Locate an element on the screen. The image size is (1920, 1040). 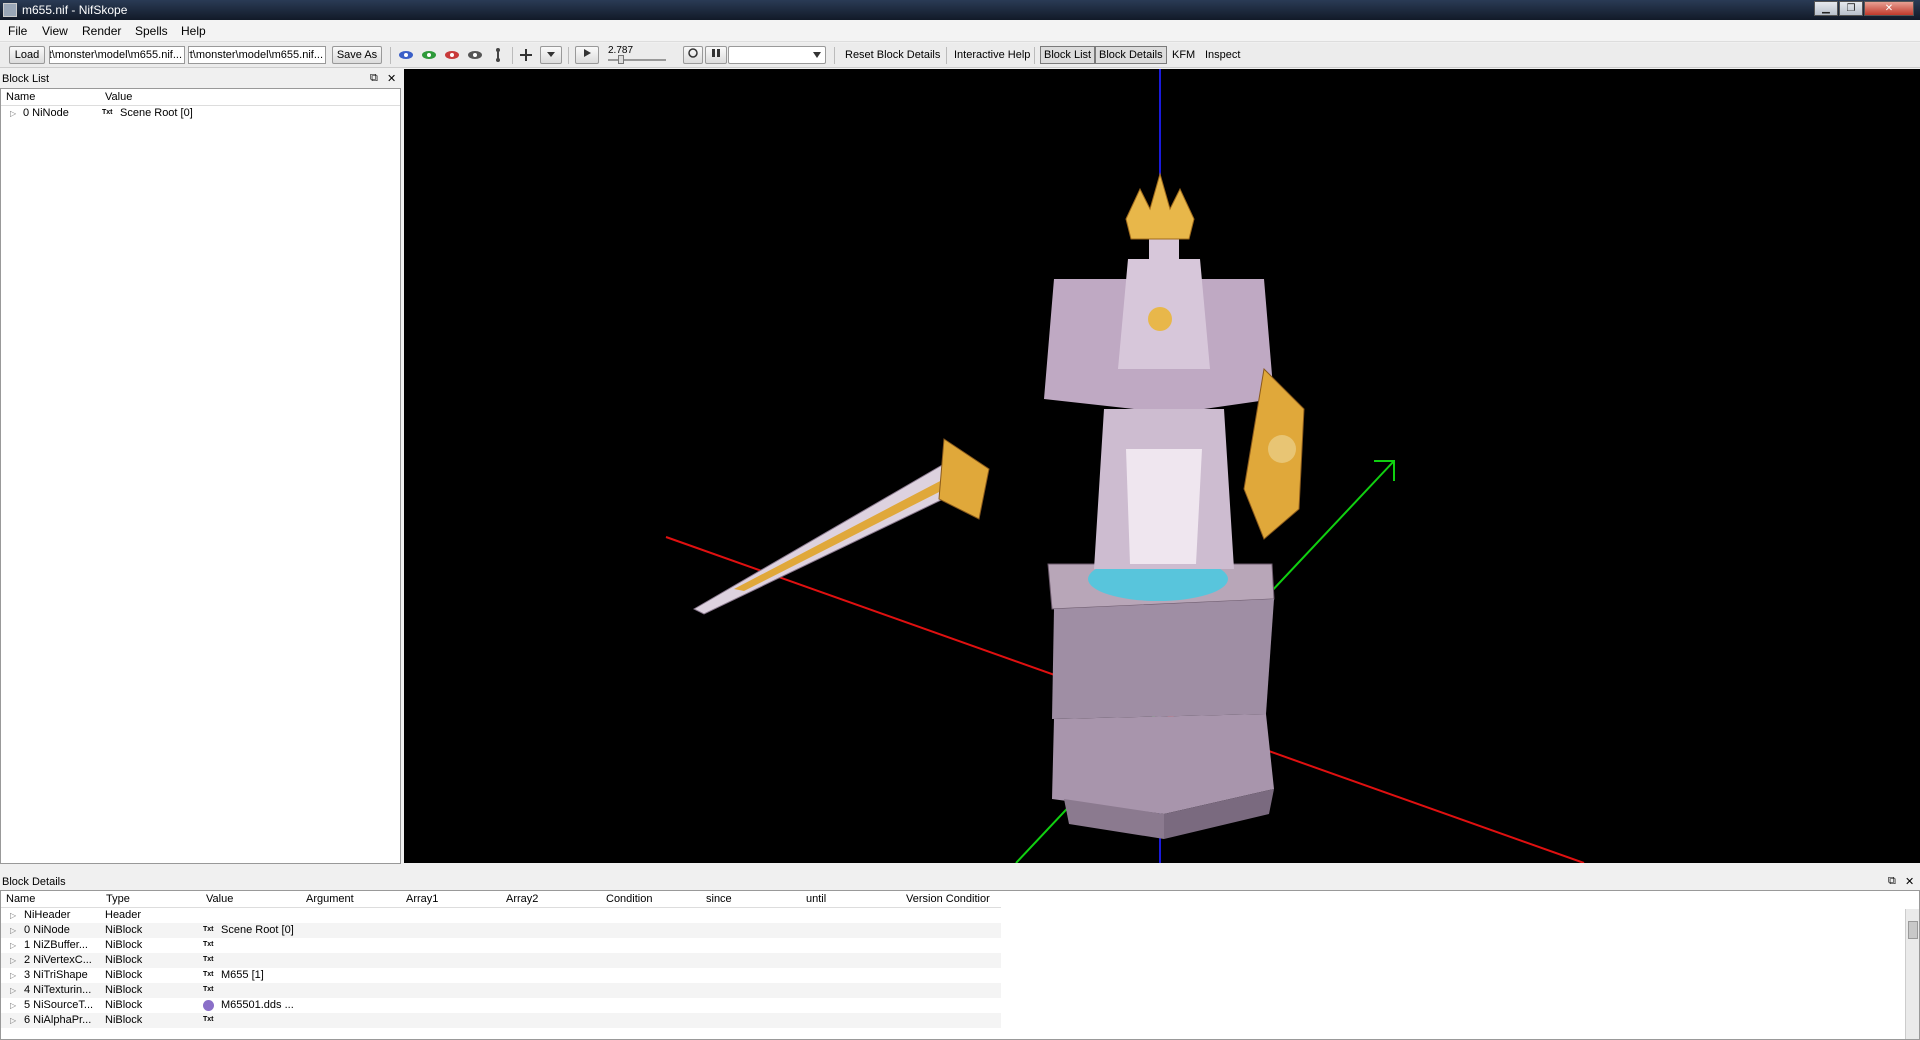
column-array2: Array2 is located at coordinates (522, 899).